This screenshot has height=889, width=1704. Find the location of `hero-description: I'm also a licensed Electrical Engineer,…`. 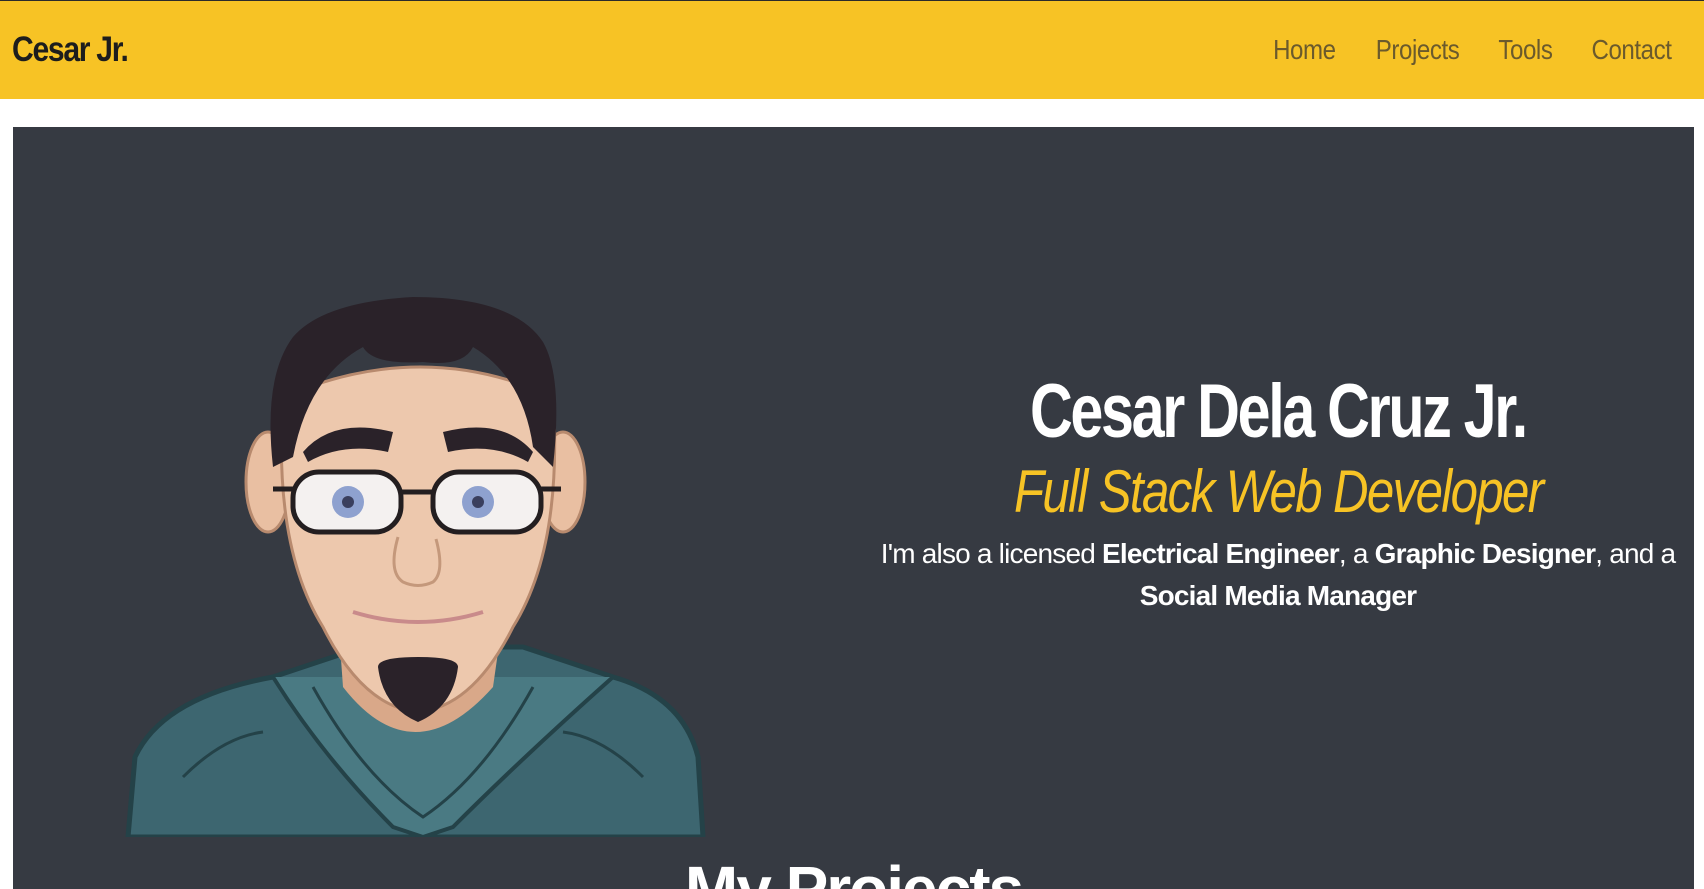

hero-description: I'm also a licensed Electrical Engineer,… is located at coordinates (1278, 575).